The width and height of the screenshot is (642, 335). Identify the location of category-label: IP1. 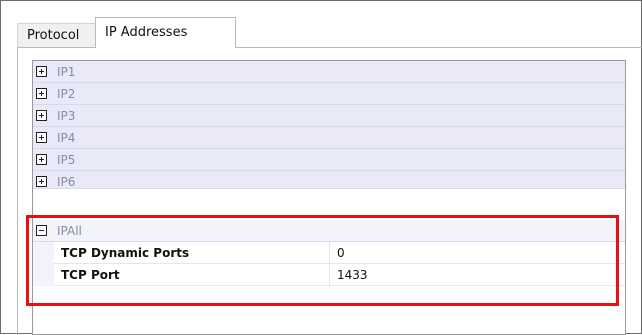
(66, 72).